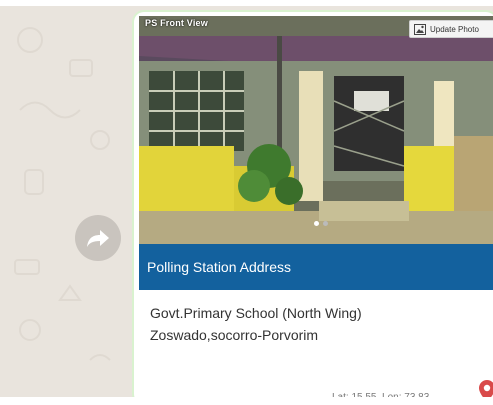  Describe the element at coordinates (246, 3) in the screenshot. I see `top-edge` at that location.